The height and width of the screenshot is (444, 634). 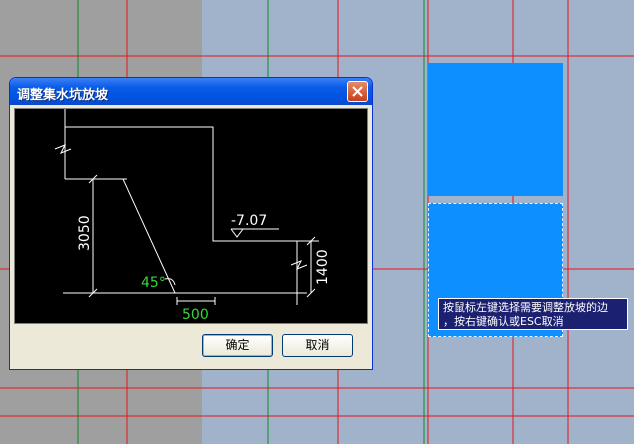 I want to click on close-icon, so click(x=357, y=91).